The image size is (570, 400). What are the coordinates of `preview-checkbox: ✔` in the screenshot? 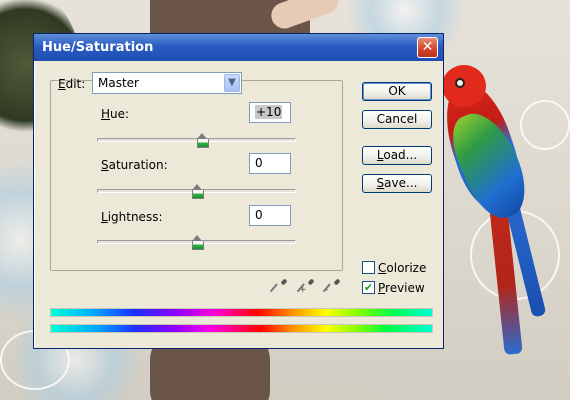 It's located at (368, 287).